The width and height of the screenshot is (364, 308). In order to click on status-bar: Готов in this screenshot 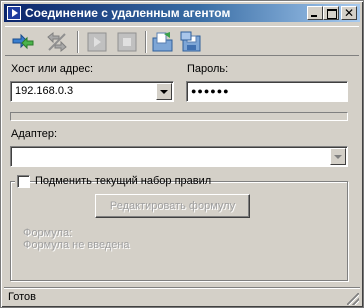, I will do `click(182, 296)`.